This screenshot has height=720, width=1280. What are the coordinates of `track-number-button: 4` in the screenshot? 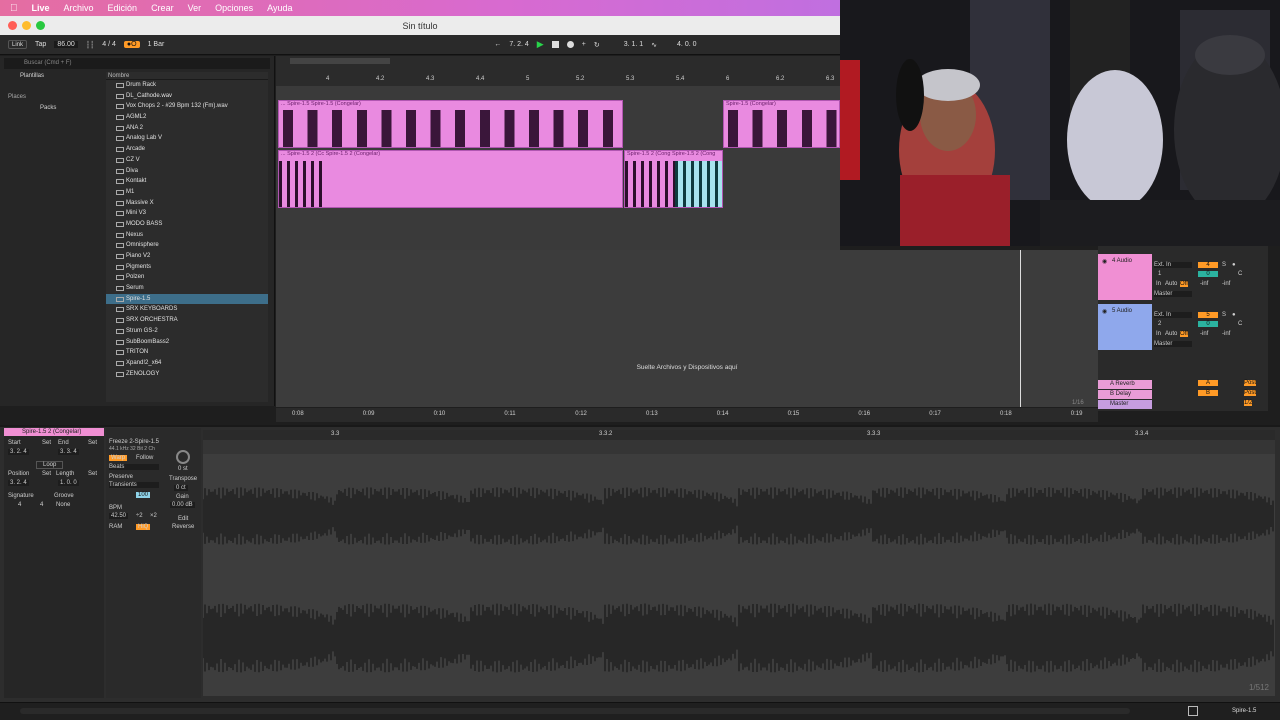 It's located at (1208, 265).